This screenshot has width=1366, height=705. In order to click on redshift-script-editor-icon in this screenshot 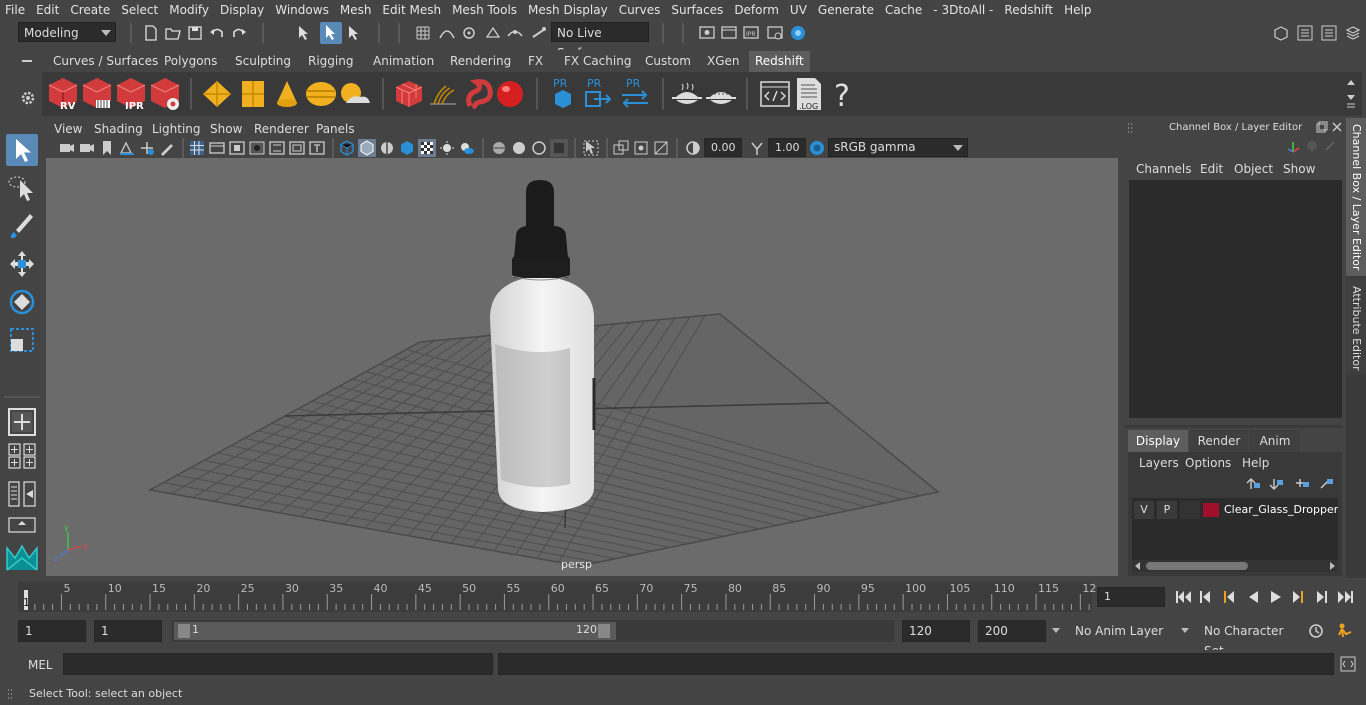, I will do `click(775, 94)`.